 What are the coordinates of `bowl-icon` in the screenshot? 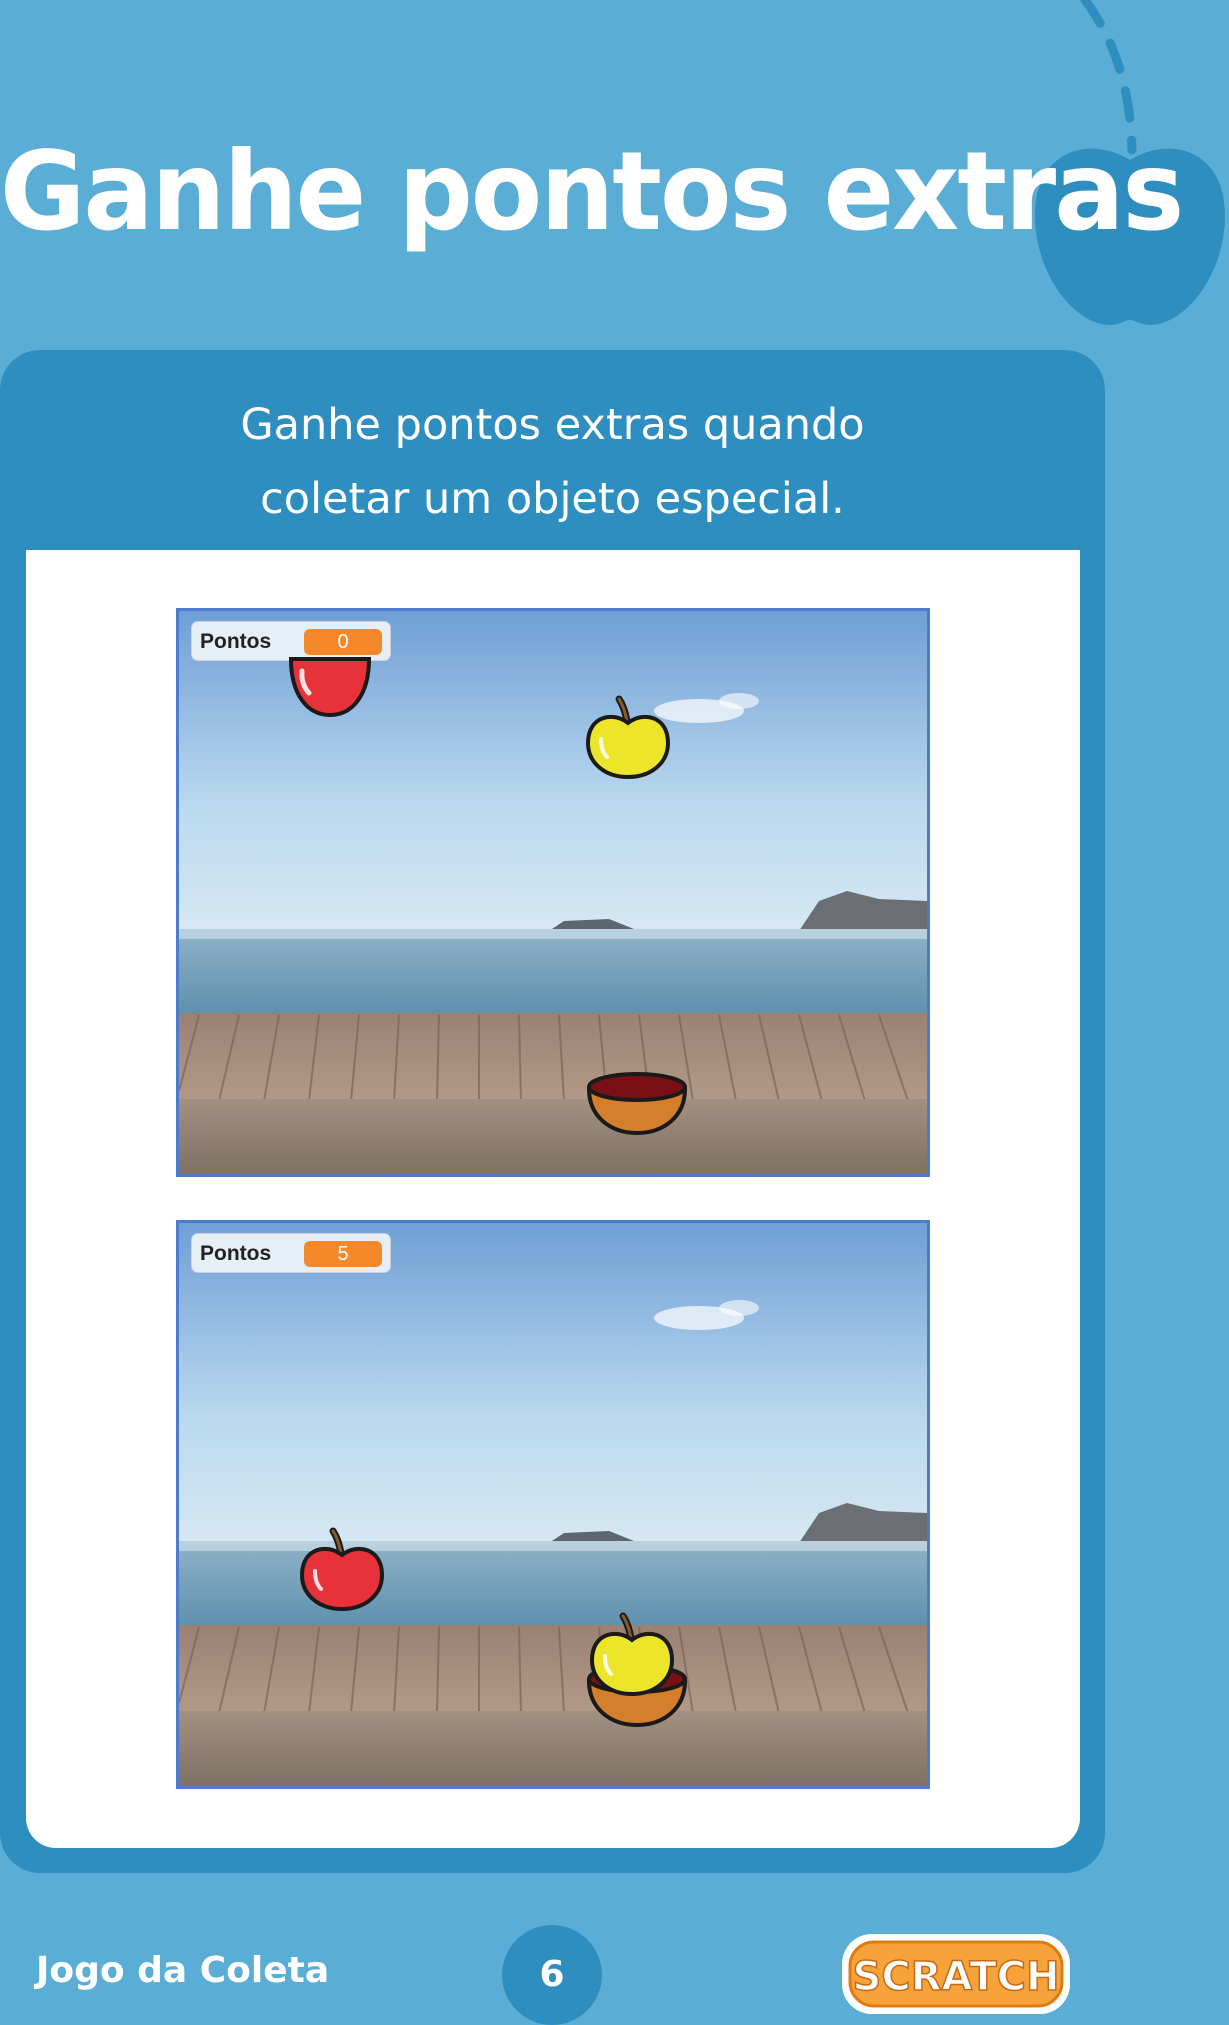 It's located at (637, 1104).